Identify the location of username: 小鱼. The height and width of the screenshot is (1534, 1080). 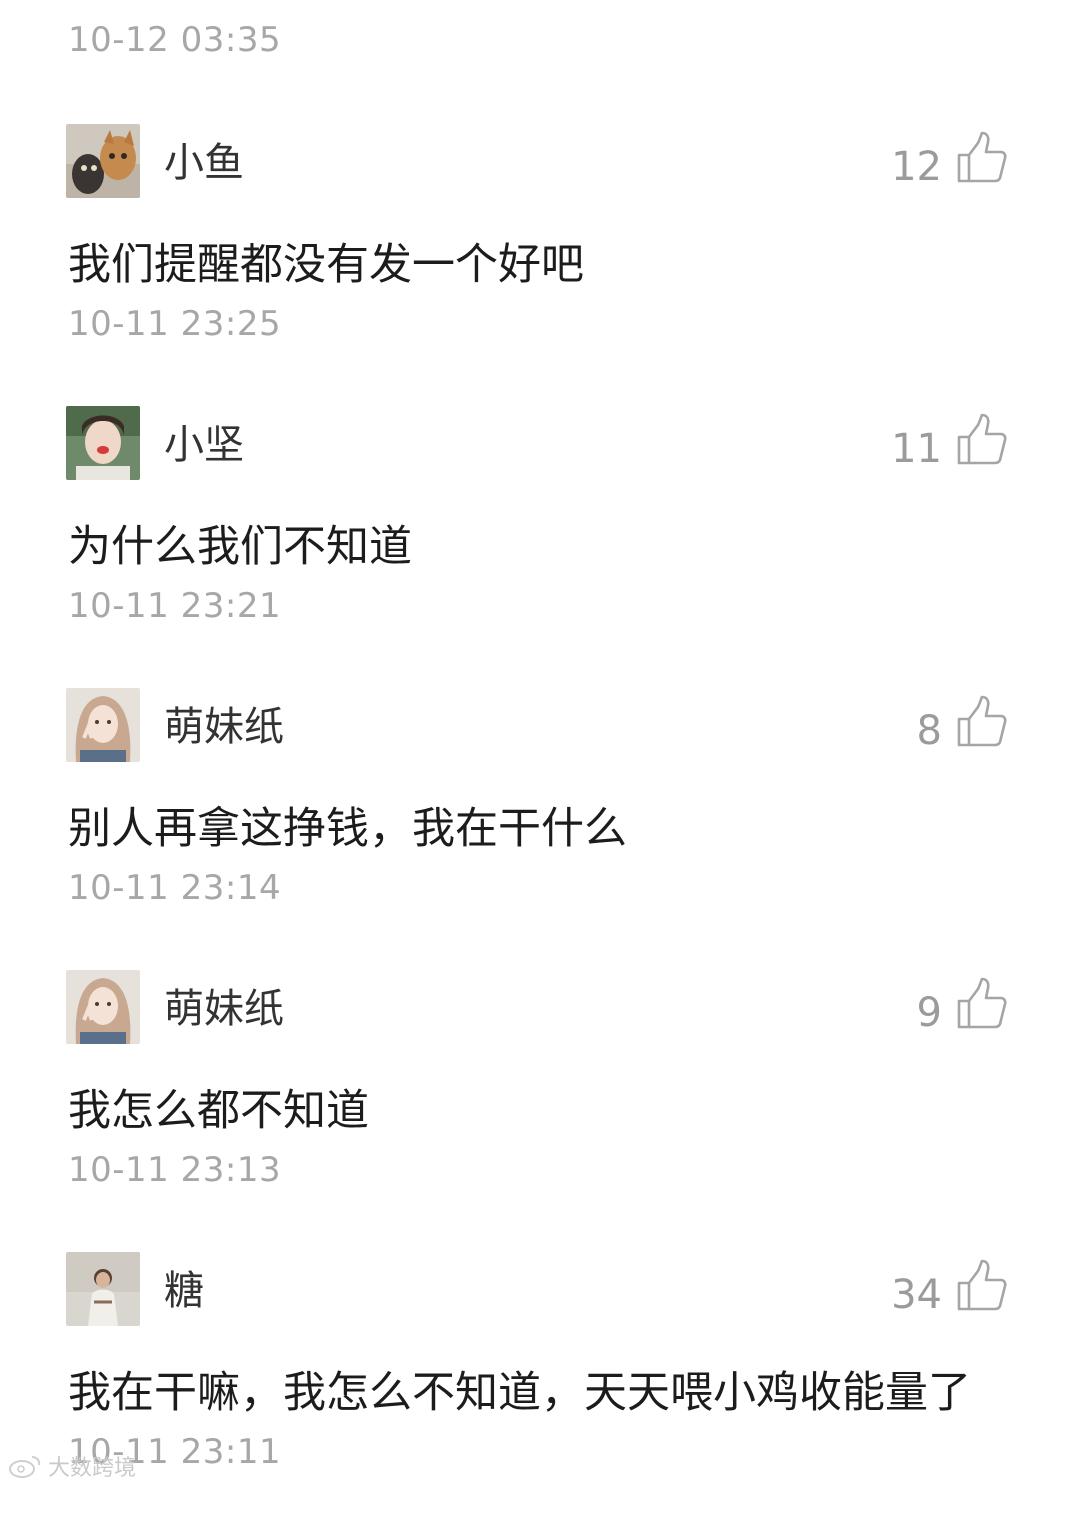
(204, 159).